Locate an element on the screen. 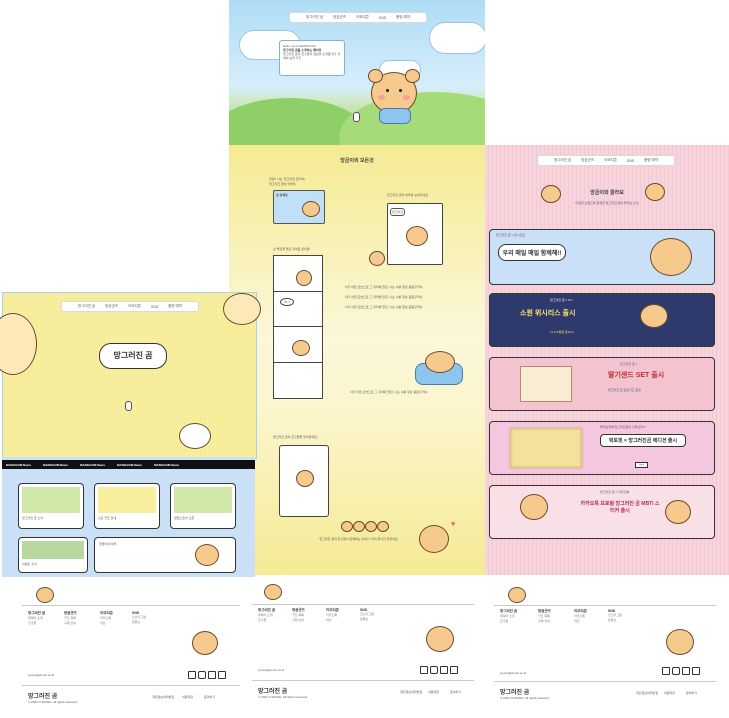 The height and width of the screenshot is (718, 729). collab-title: 망곰이와 콜라보 is located at coordinates (607, 193).